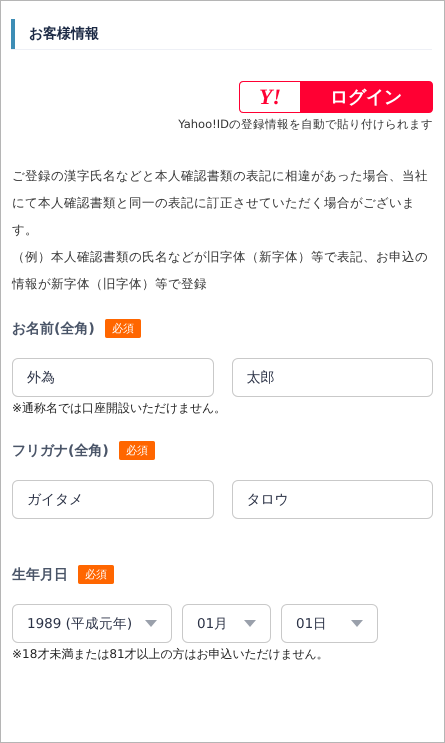 Image resolution: width=445 pixels, height=743 pixels. What do you see at coordinates (305, 124) in the screenshot?
I see `login-note: Yahoo!IDの登録情報を自動で貼り付けられます` at bounding box center [305, 124].